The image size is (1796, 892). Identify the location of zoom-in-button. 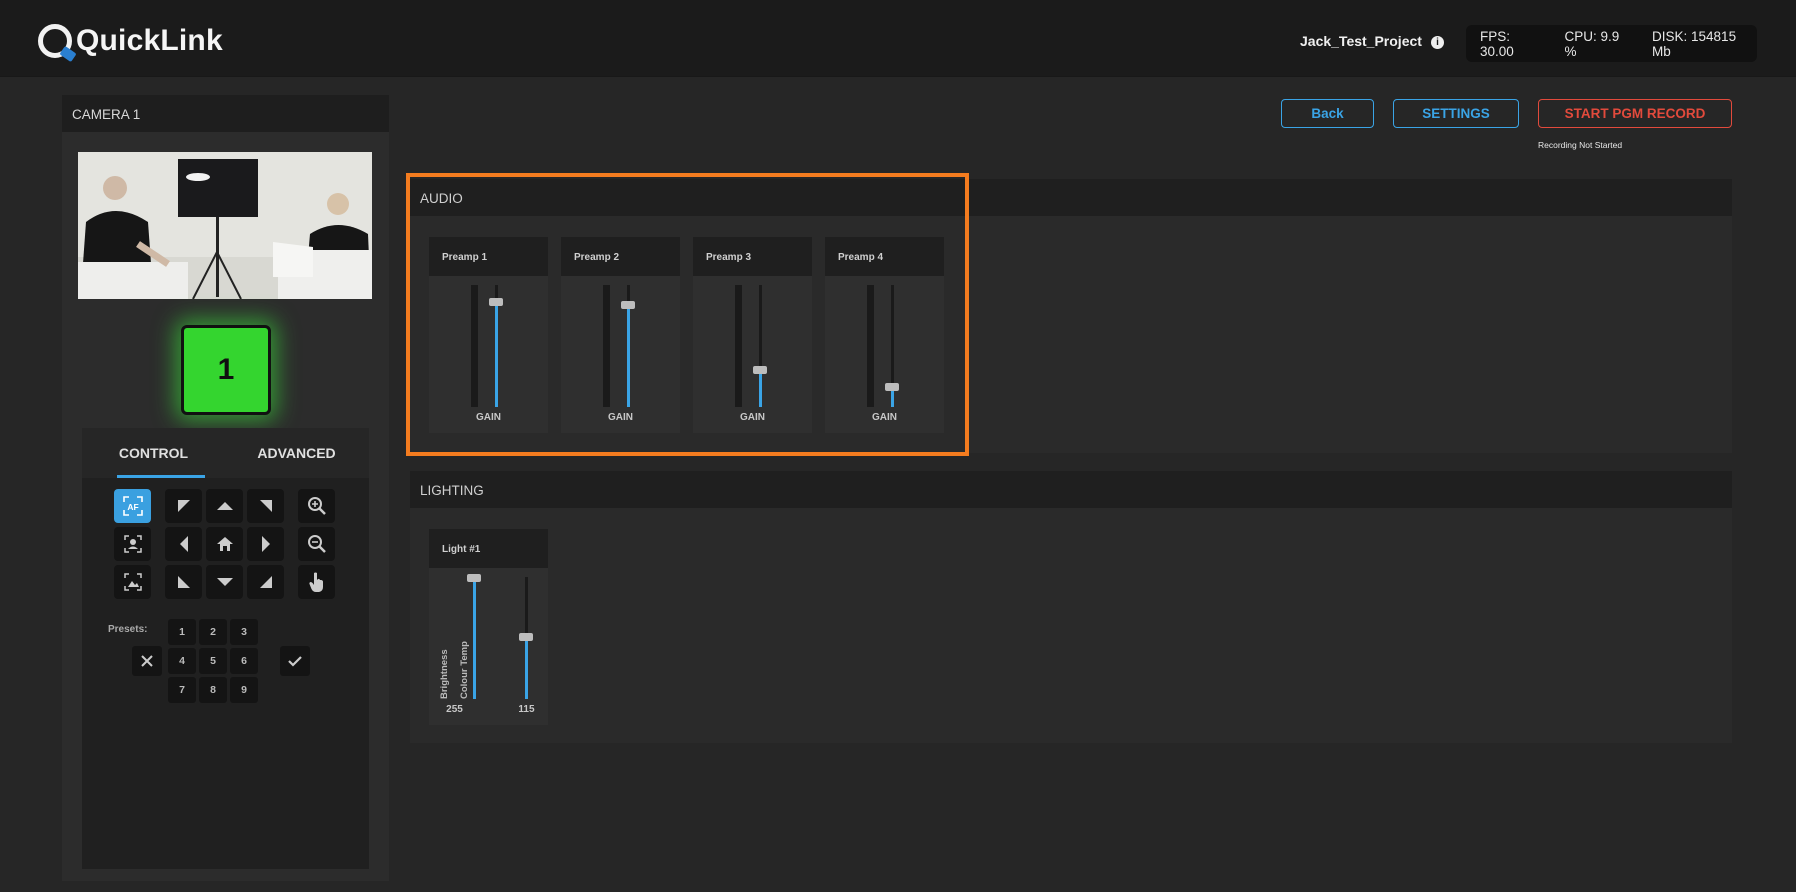
(316, 506).